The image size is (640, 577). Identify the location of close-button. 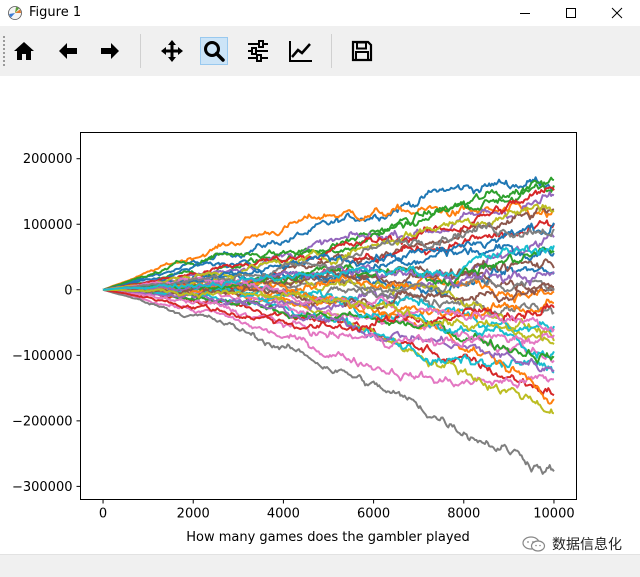
(617, 13).